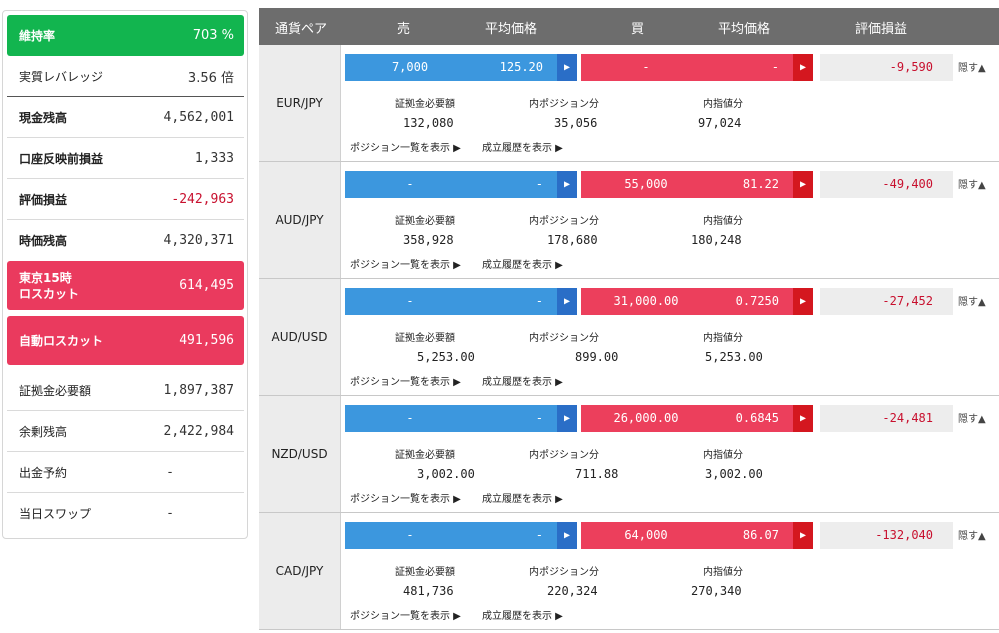 Image resolution: width=999 pixels, height=633 pixels. I want to click on pair-label: EUR/JPY, so click(299, 103).